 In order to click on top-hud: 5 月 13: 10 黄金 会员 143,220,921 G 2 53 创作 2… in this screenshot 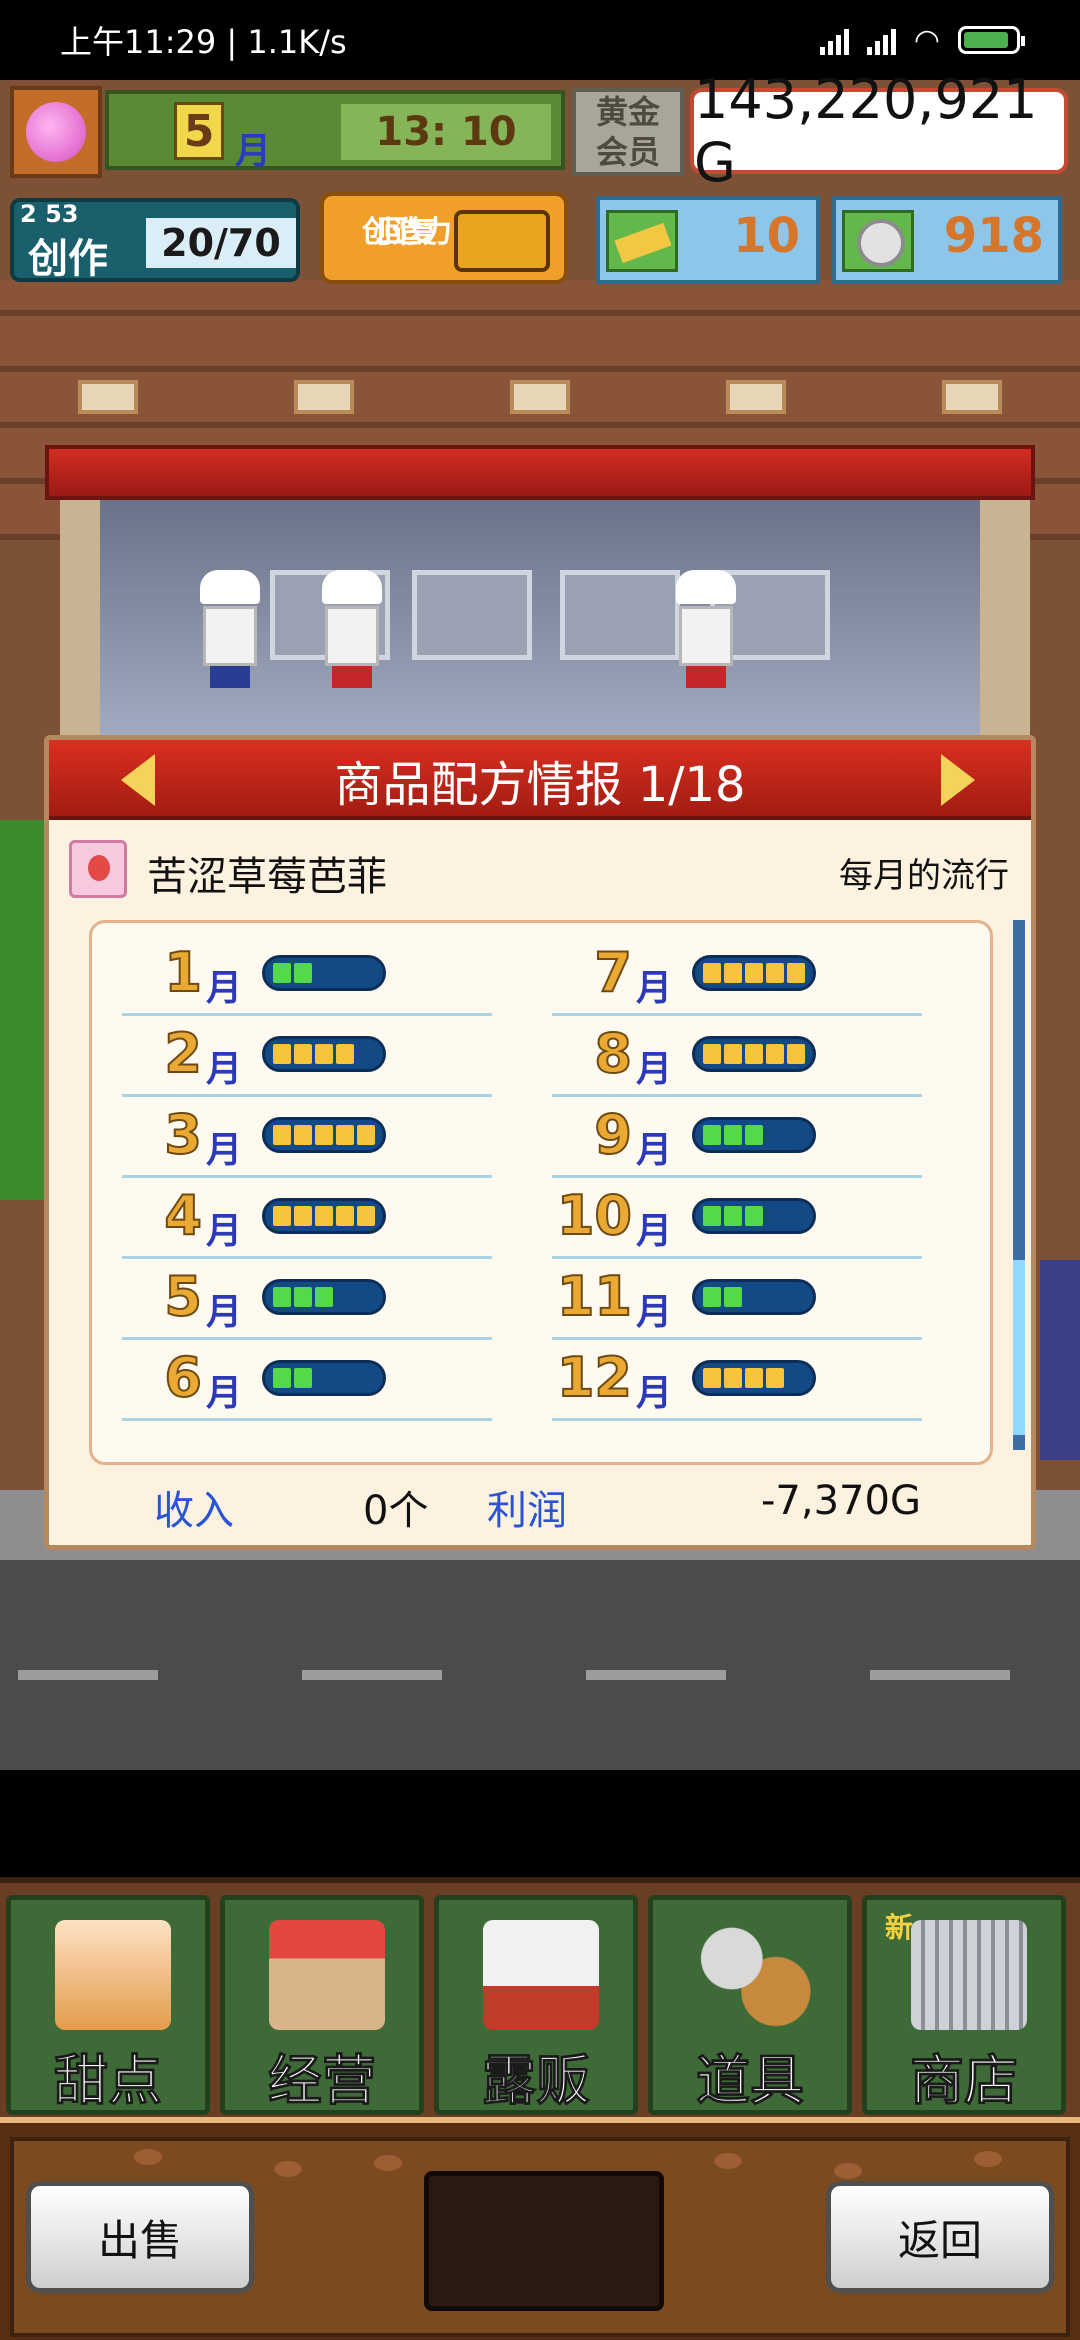, I will do `click(540, 176)`.